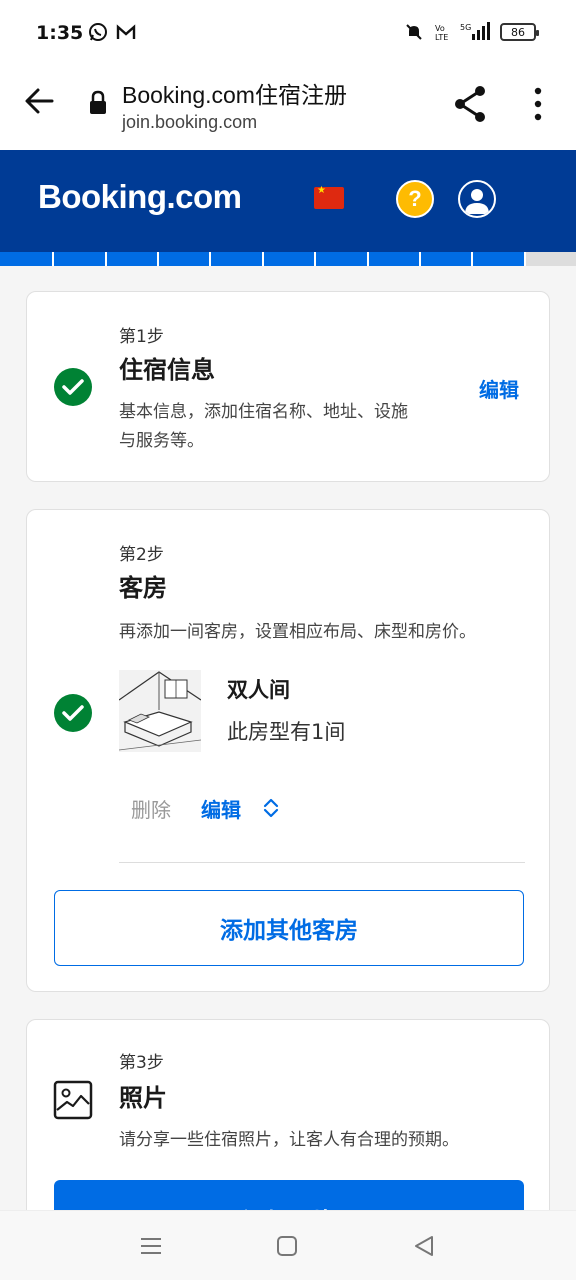 This screenshot has width=576, height=1280. I want to click on svg-text: 5G, so click(465, 27).